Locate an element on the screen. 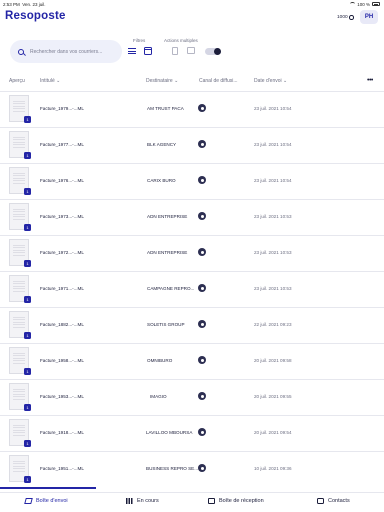 The height and width of the screenshot is (512, 384). grid-icon is located at coordinates (129, 501).